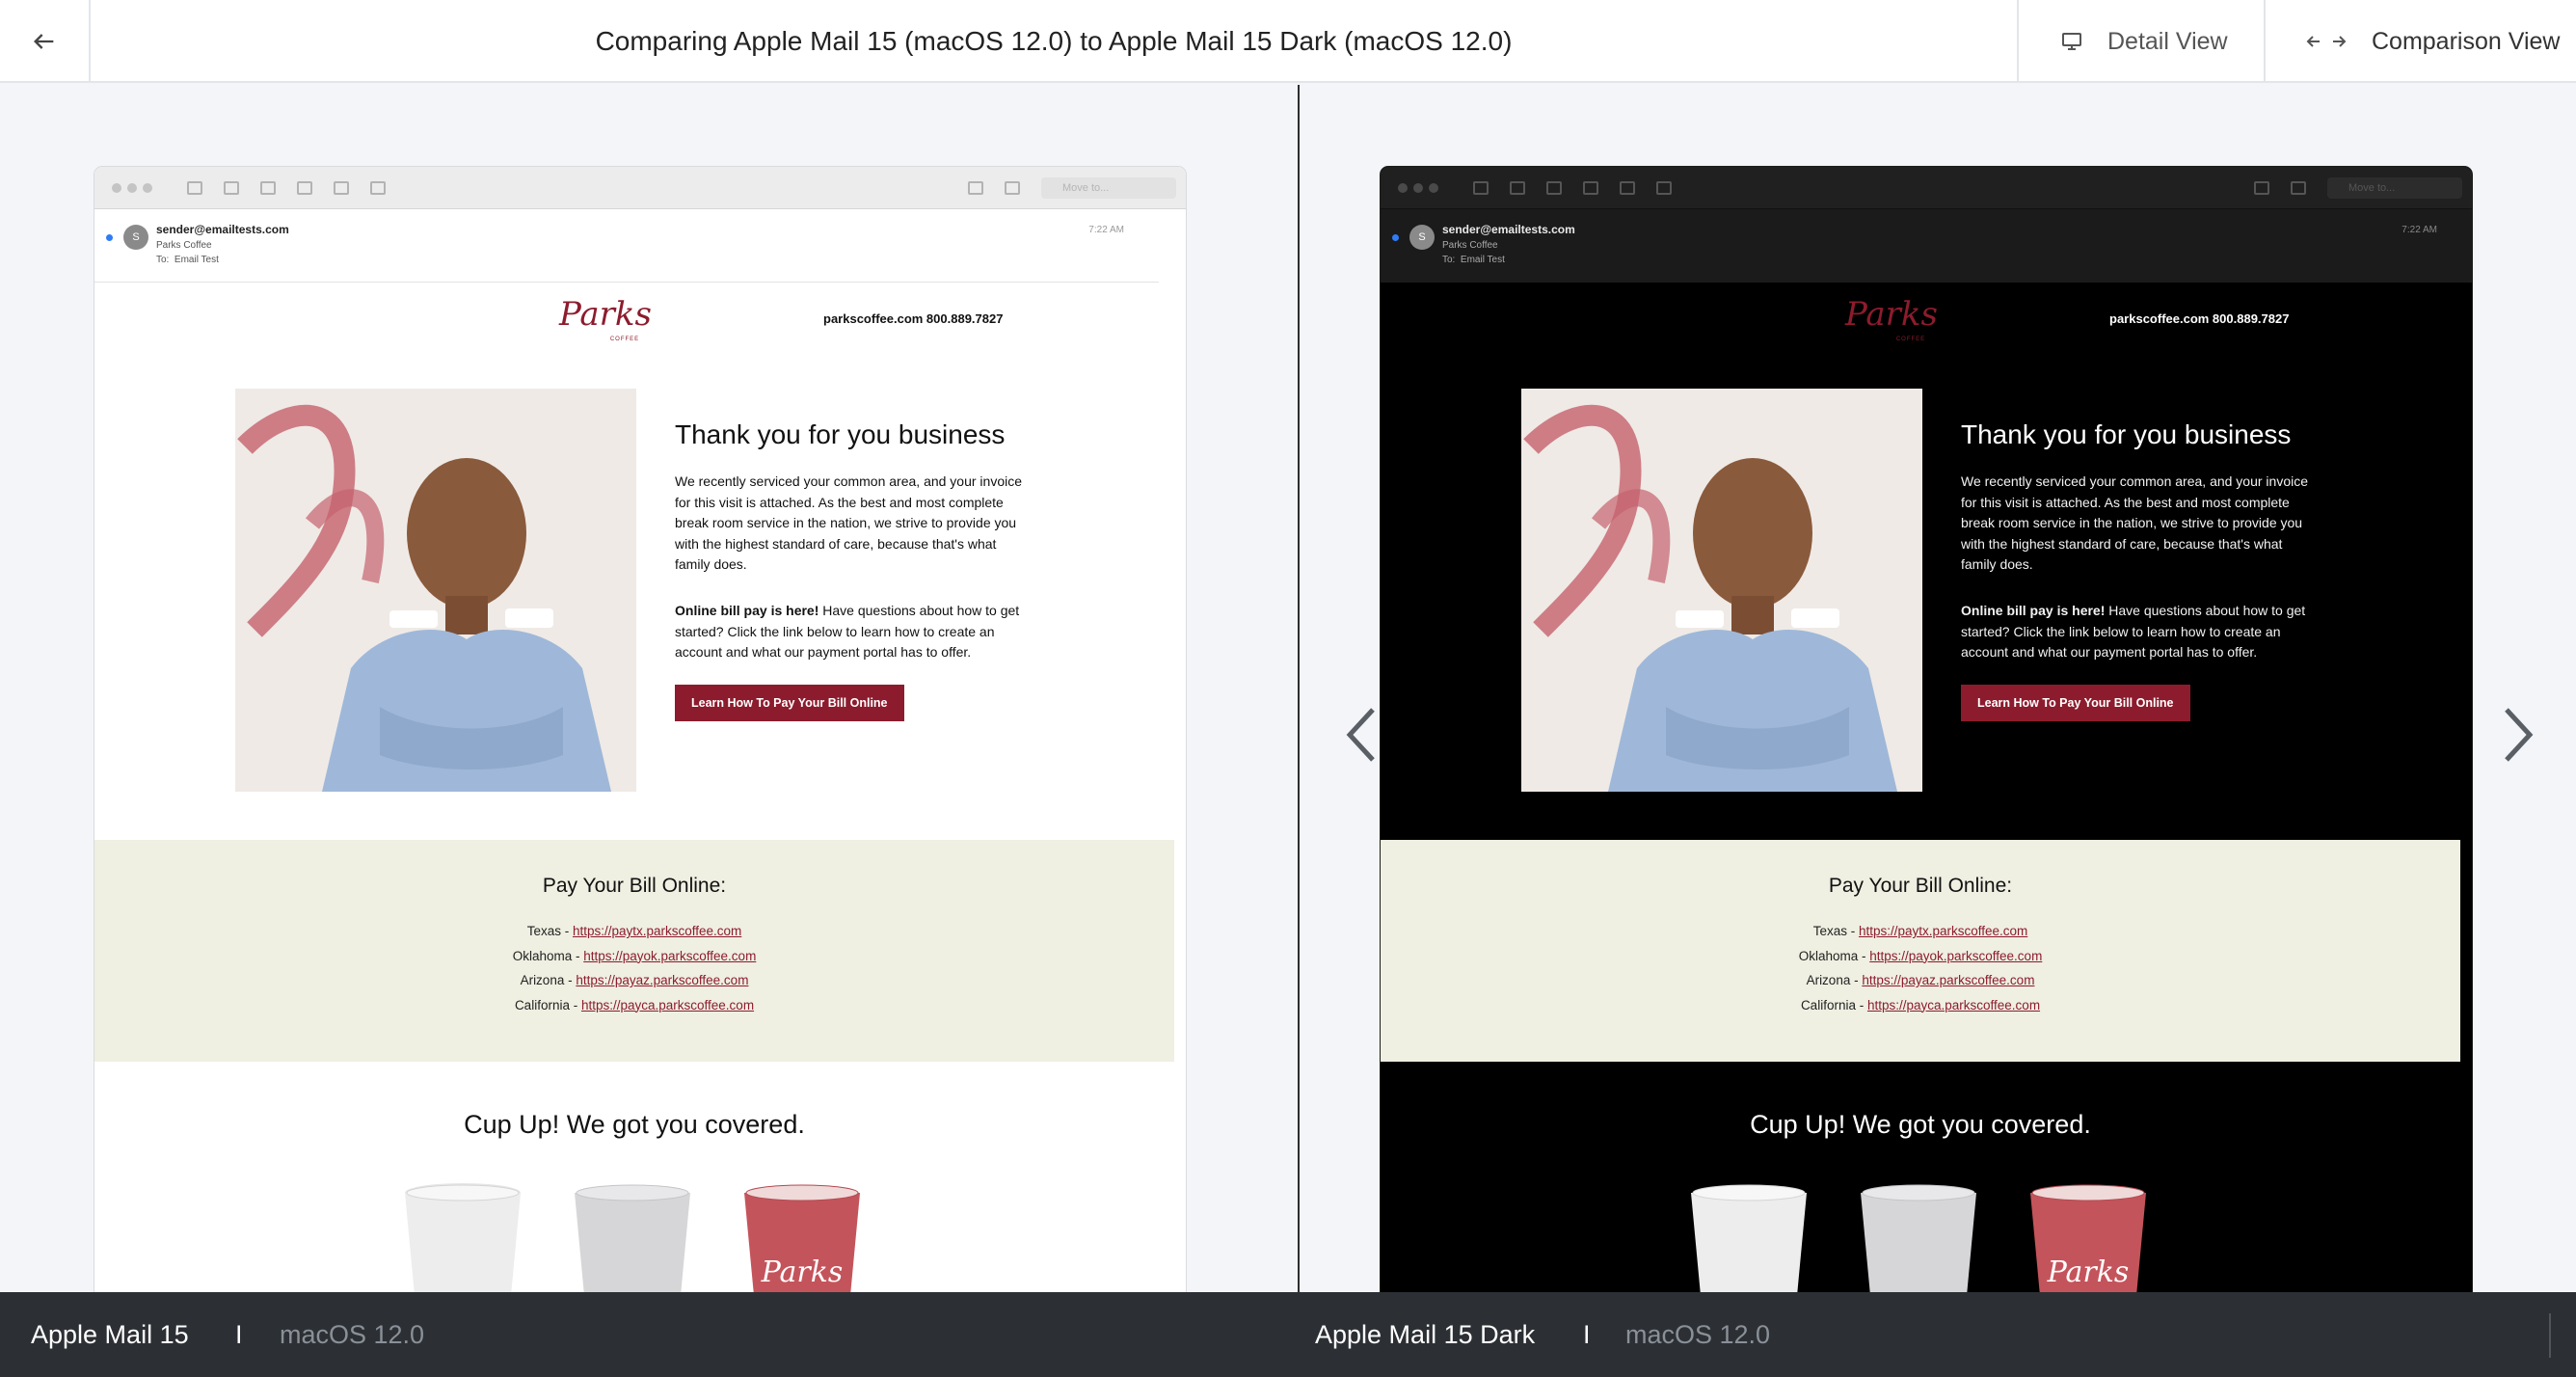 This screenshot has height=1377, width=2576. What do you see at coordinates (1470, 245) in the screenshot?
I see `sender-name: Parks Coffee` at bounding box center [1470, 245].